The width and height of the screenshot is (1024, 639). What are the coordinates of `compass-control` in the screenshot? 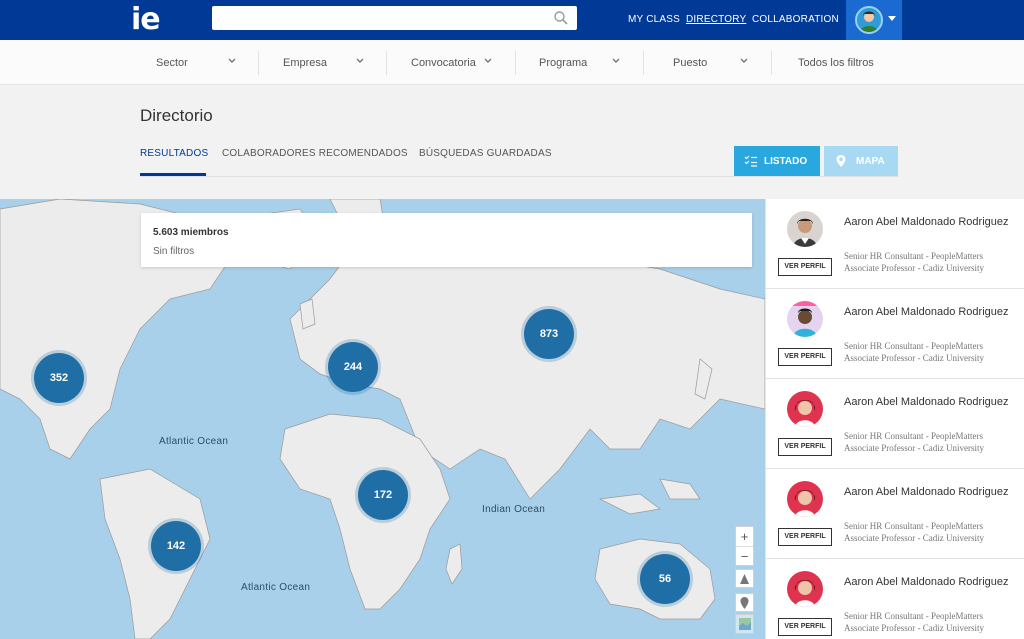 It's located at (744, 578).